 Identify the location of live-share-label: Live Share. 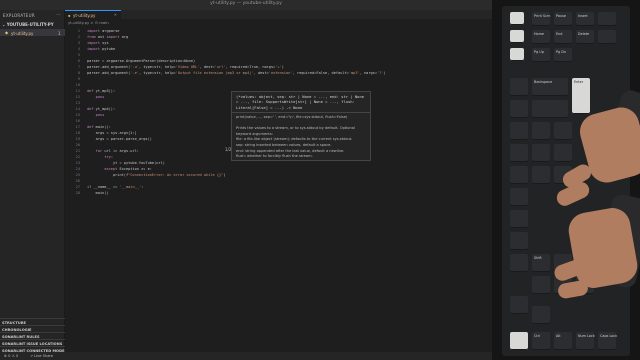
(44, 356).